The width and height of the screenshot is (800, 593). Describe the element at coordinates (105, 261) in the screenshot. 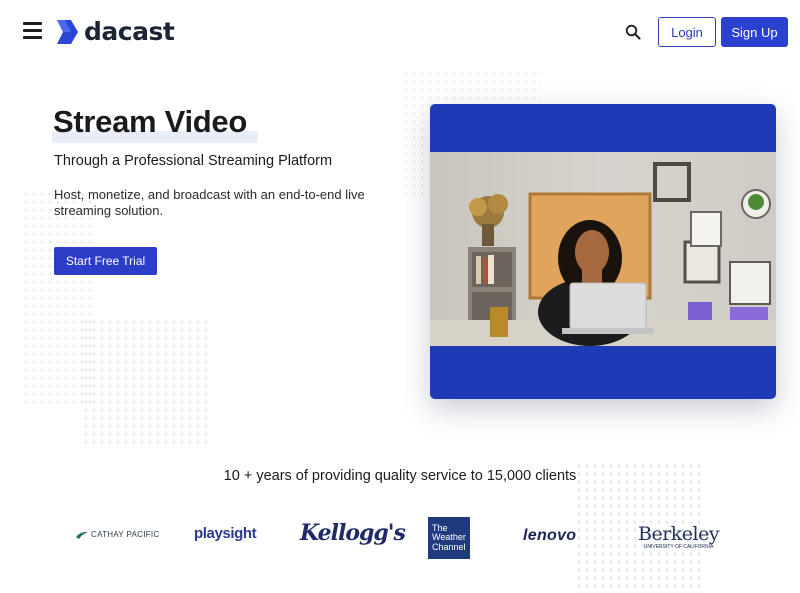

I see `start-free-trial-button: Start Free Trial` at that location.